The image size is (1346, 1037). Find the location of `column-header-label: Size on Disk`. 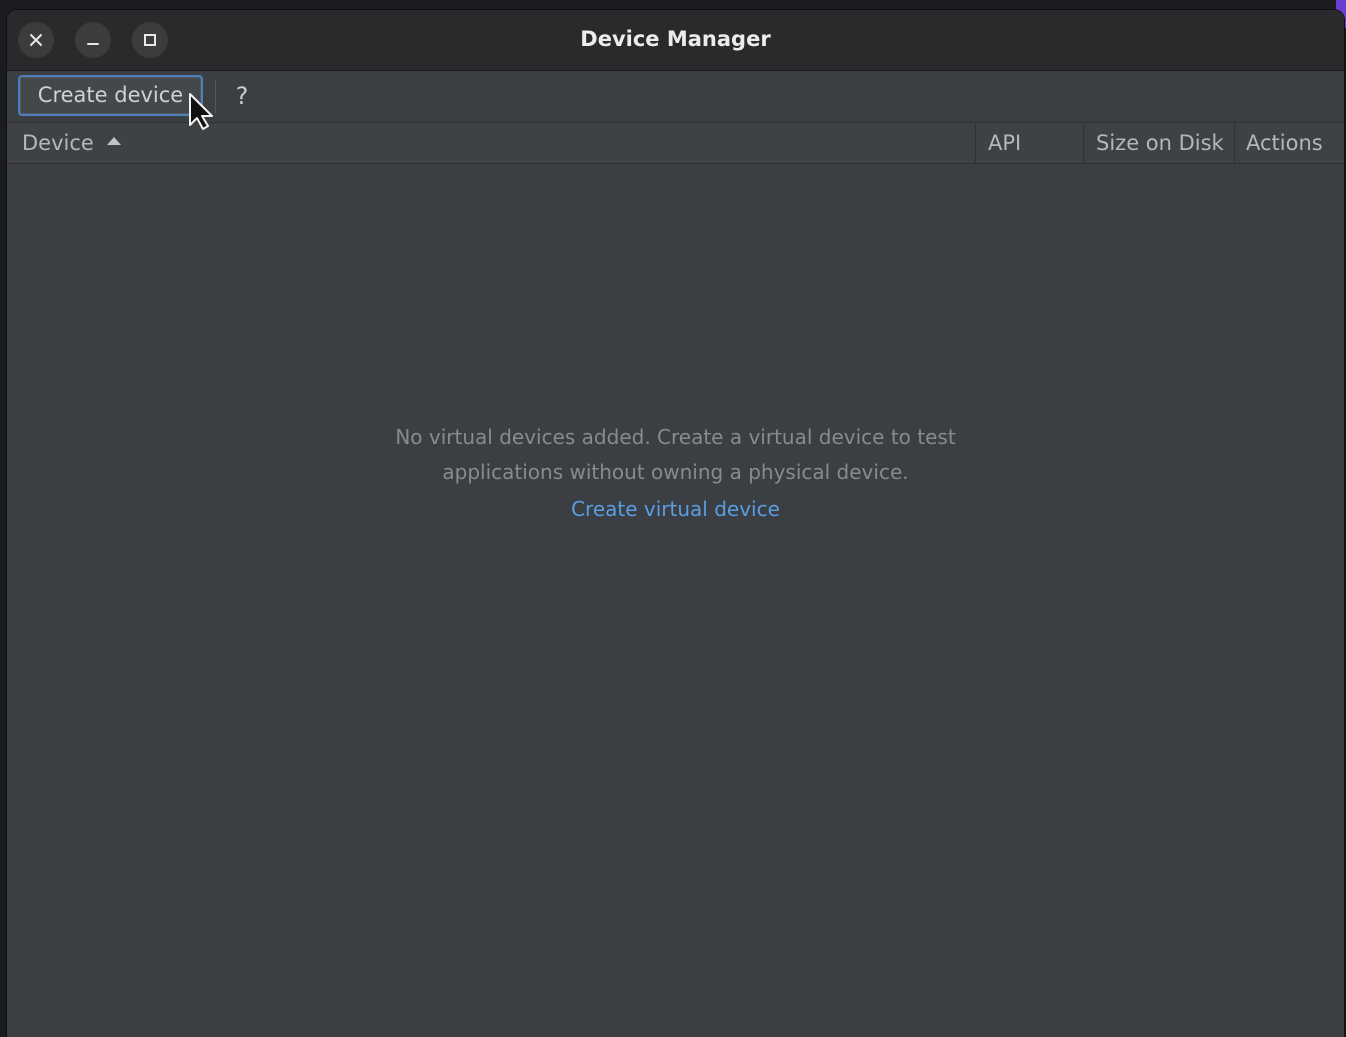

column-header-label: Size on Disk is located at coordinates (1160, 143).